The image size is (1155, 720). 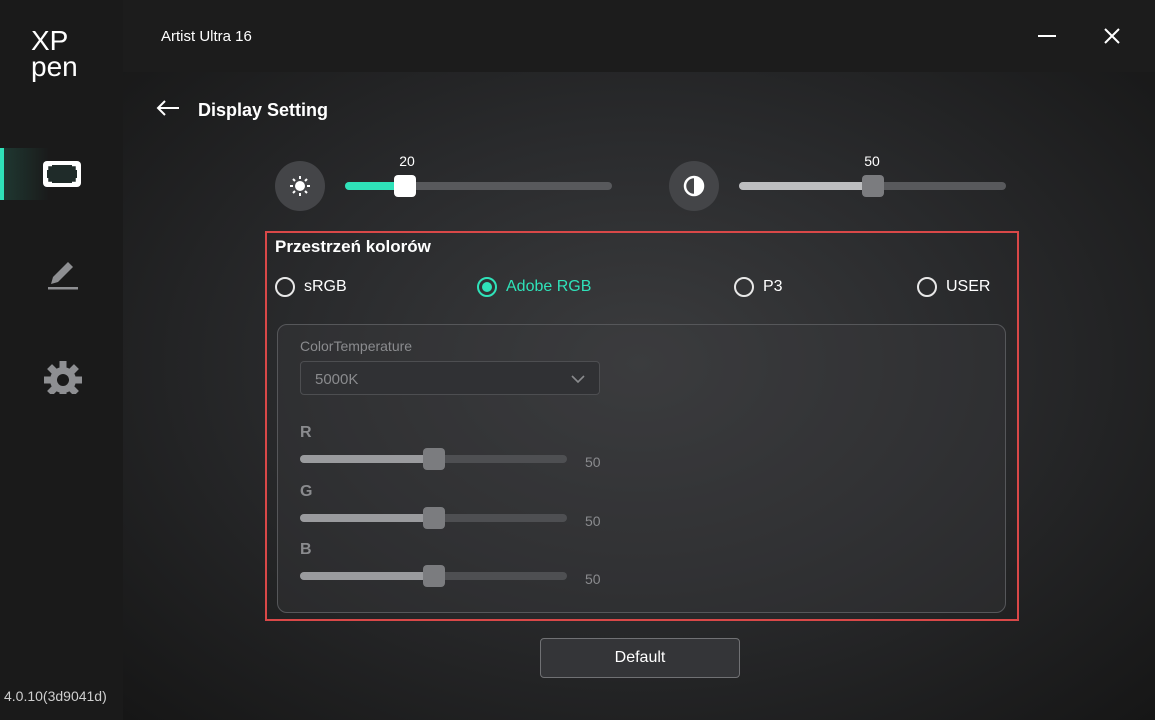 What do you see at coordinates (578, 379) in the screenshot?
I see `chevron-down-icon` at bounding box center [578, 379].